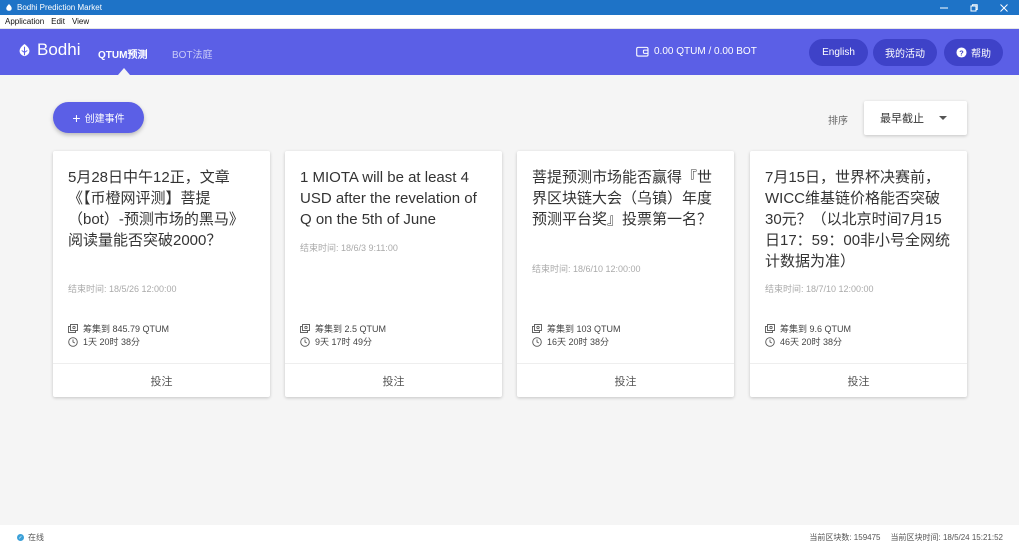 The image size is (1019, 547). I want to click on online-status: ✓ 在线, so click(30, 537).